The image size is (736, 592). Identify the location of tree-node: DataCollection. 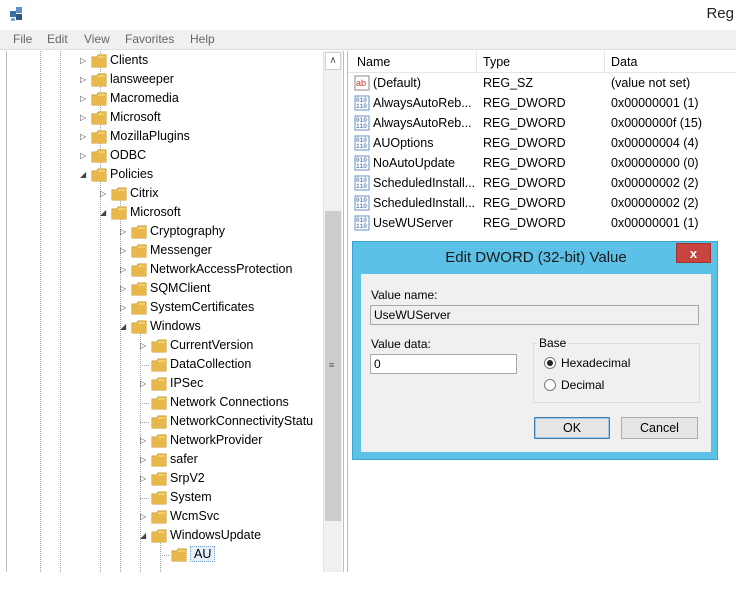
(231, 365).